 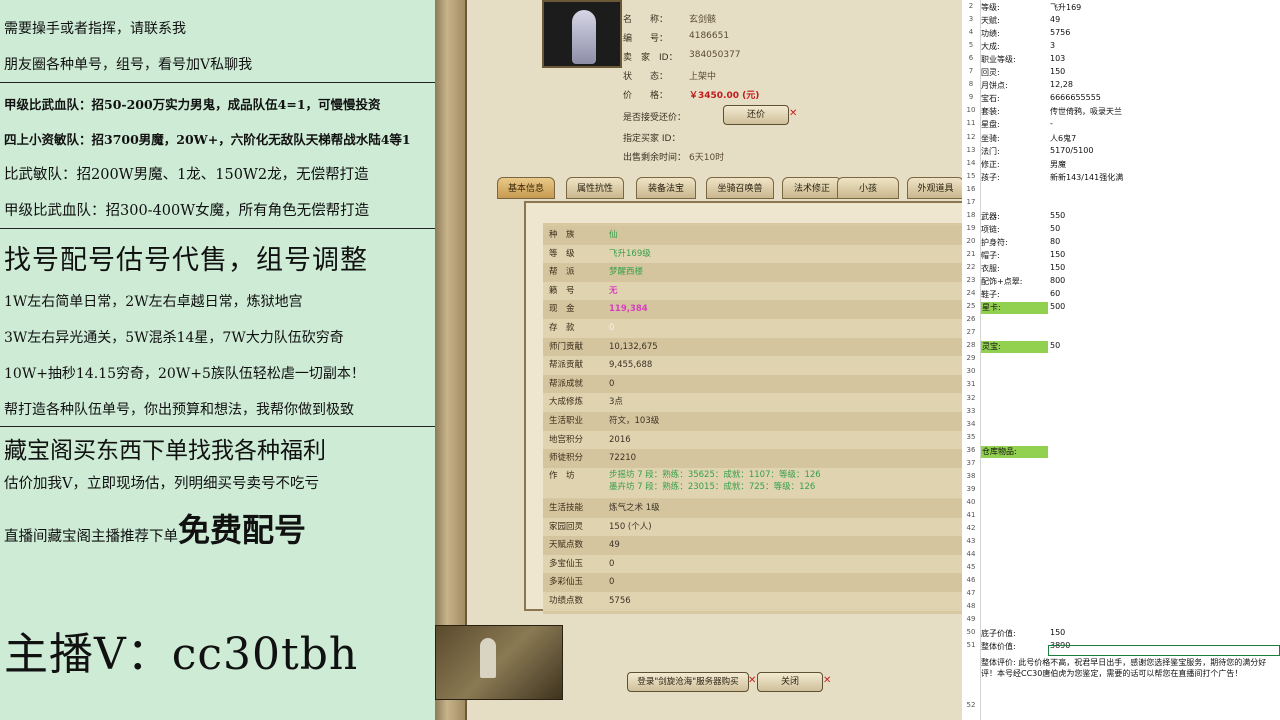 What do you see at coordinates (990, 46) in the screenshot?
I see `cell-label: 大成:` at bounding box center [990, 46].